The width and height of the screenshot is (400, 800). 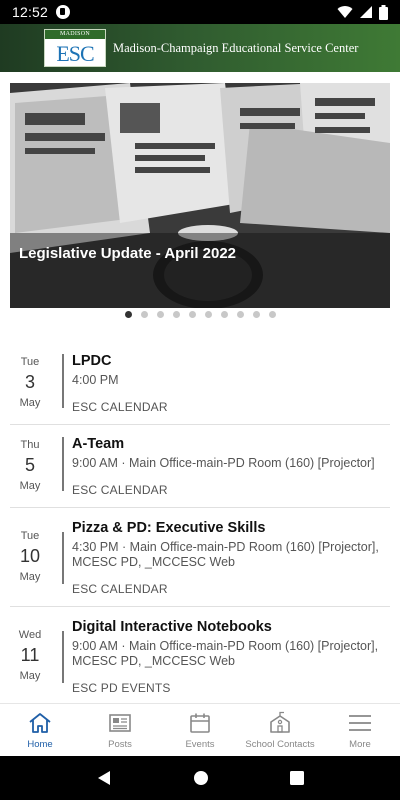 What do you see at coordinates (231, 370) in the screenshot?
I see `event-body: LPDC 4:00 PM` at bounding box center [231, 370].